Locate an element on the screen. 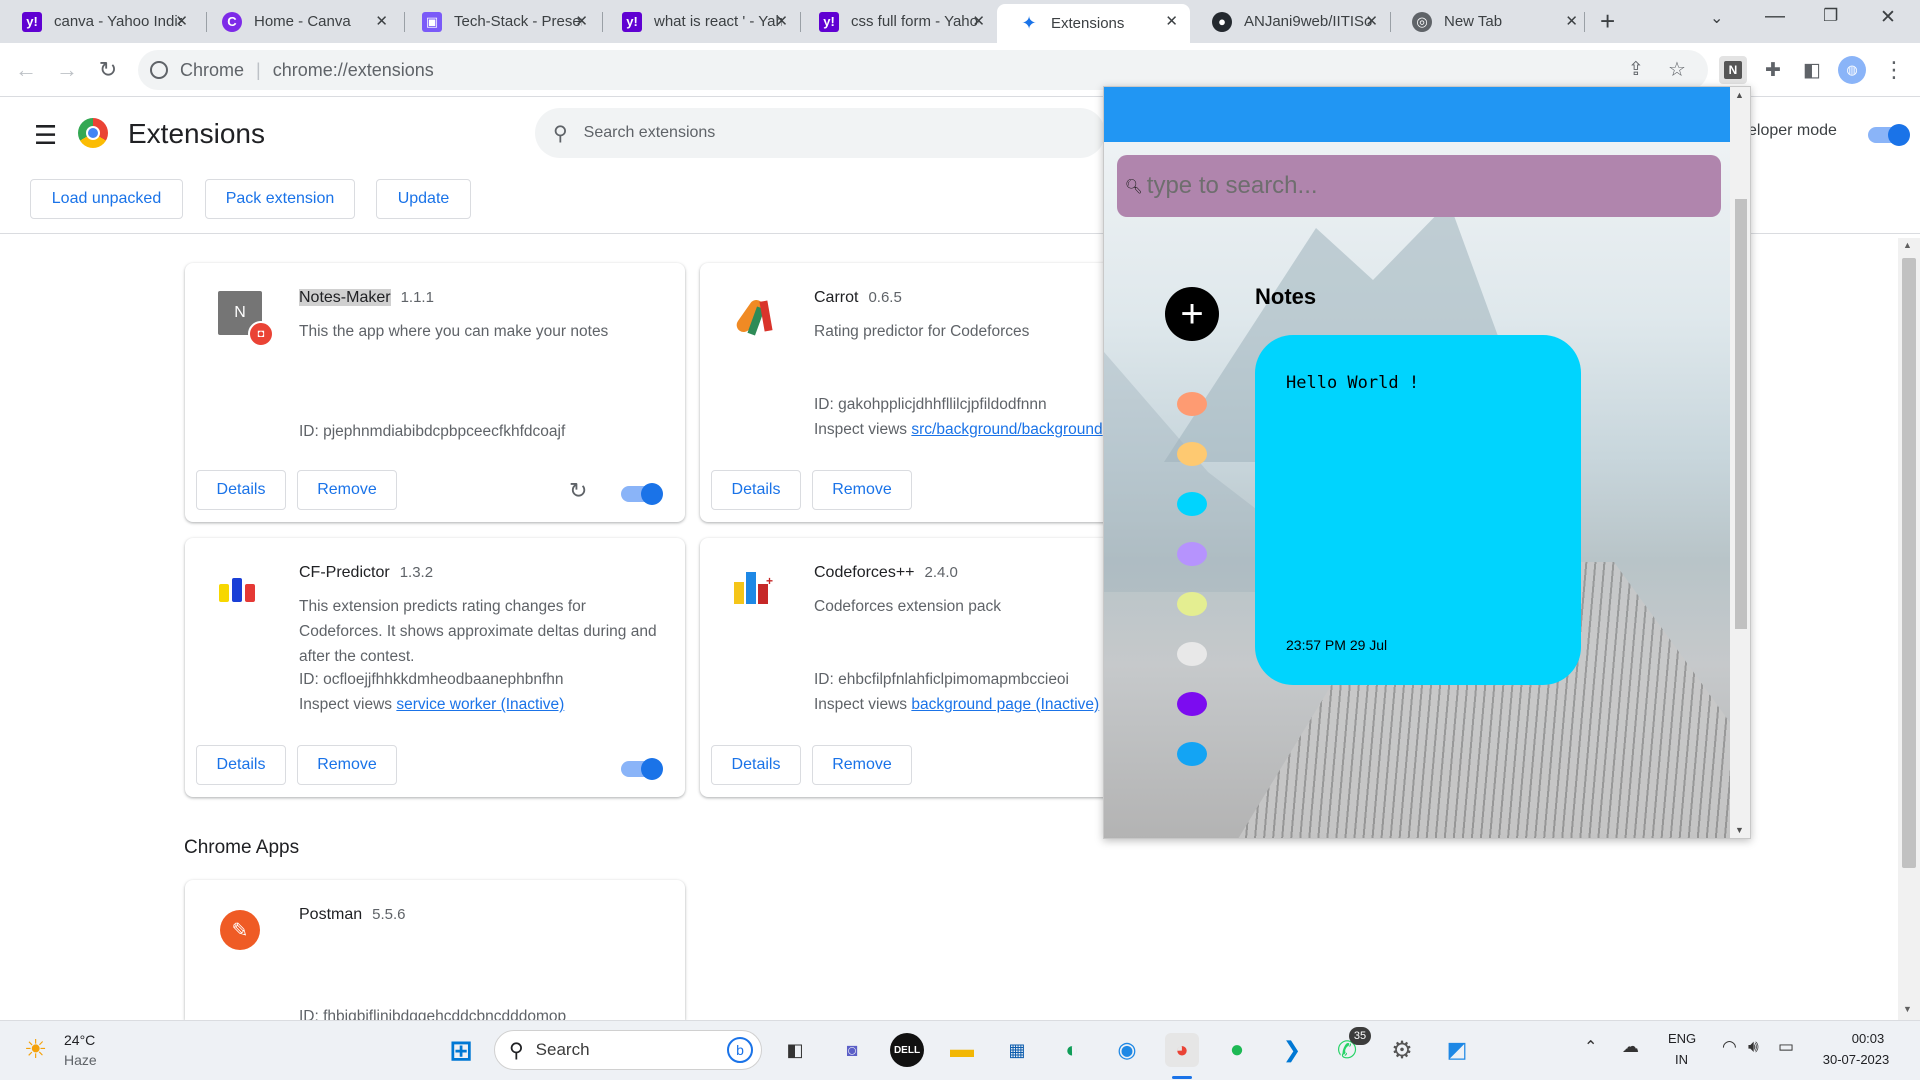  restore-icon: ❐ is located at coordinates (1830, 16).